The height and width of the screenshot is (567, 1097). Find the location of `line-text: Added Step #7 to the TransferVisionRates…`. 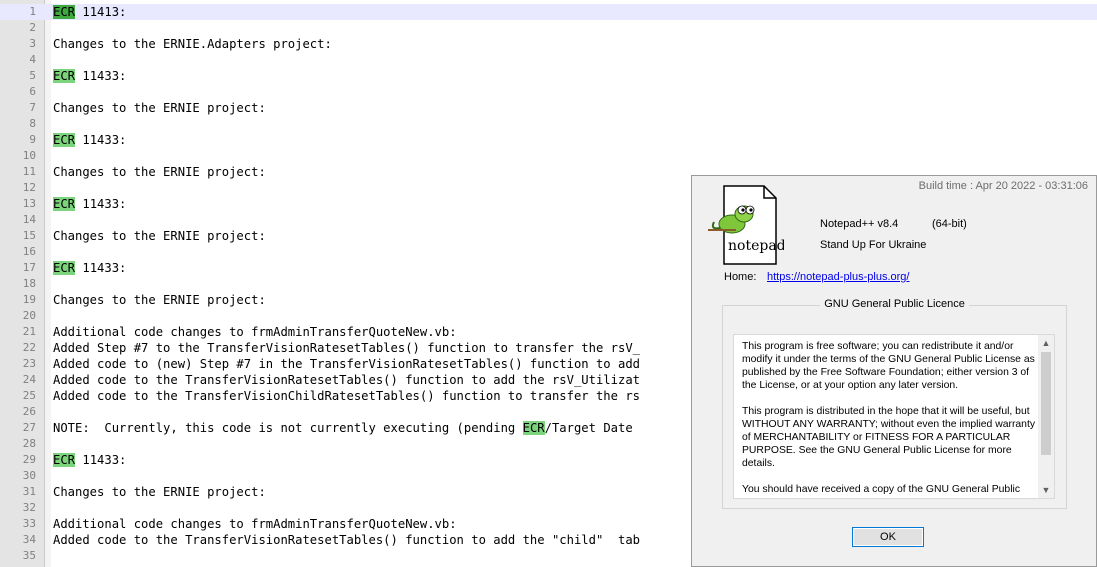

line-text: Added Step #7 to the TransferVisionRates… is located at coordinates (346, 348).